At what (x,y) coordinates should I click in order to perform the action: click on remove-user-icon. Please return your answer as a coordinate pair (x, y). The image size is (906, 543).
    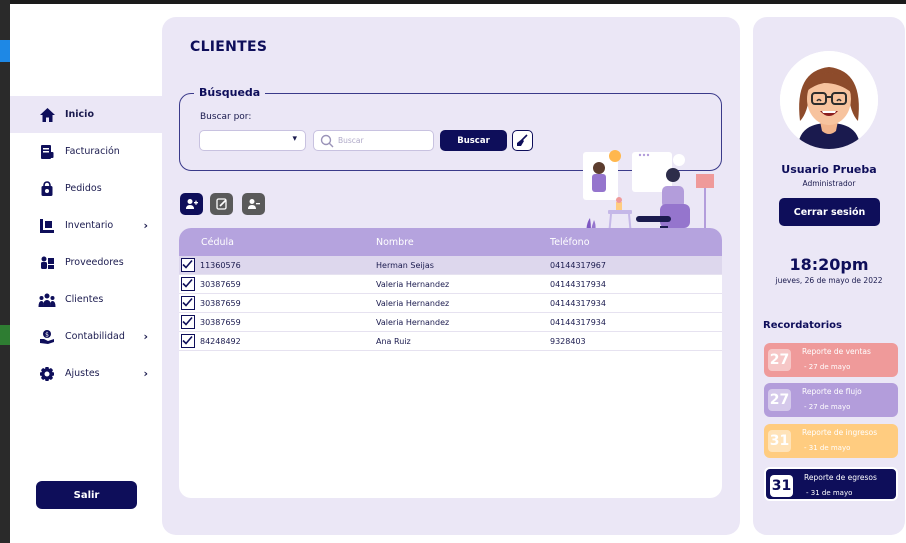
    Looking at the image, I should click on (254, 204).